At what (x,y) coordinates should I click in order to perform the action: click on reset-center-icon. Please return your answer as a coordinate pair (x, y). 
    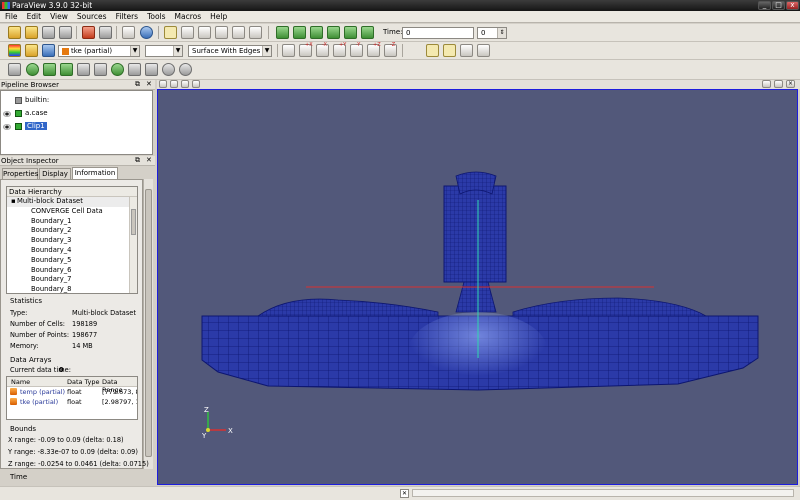
    Looking at the image, I should click on (449, 50).